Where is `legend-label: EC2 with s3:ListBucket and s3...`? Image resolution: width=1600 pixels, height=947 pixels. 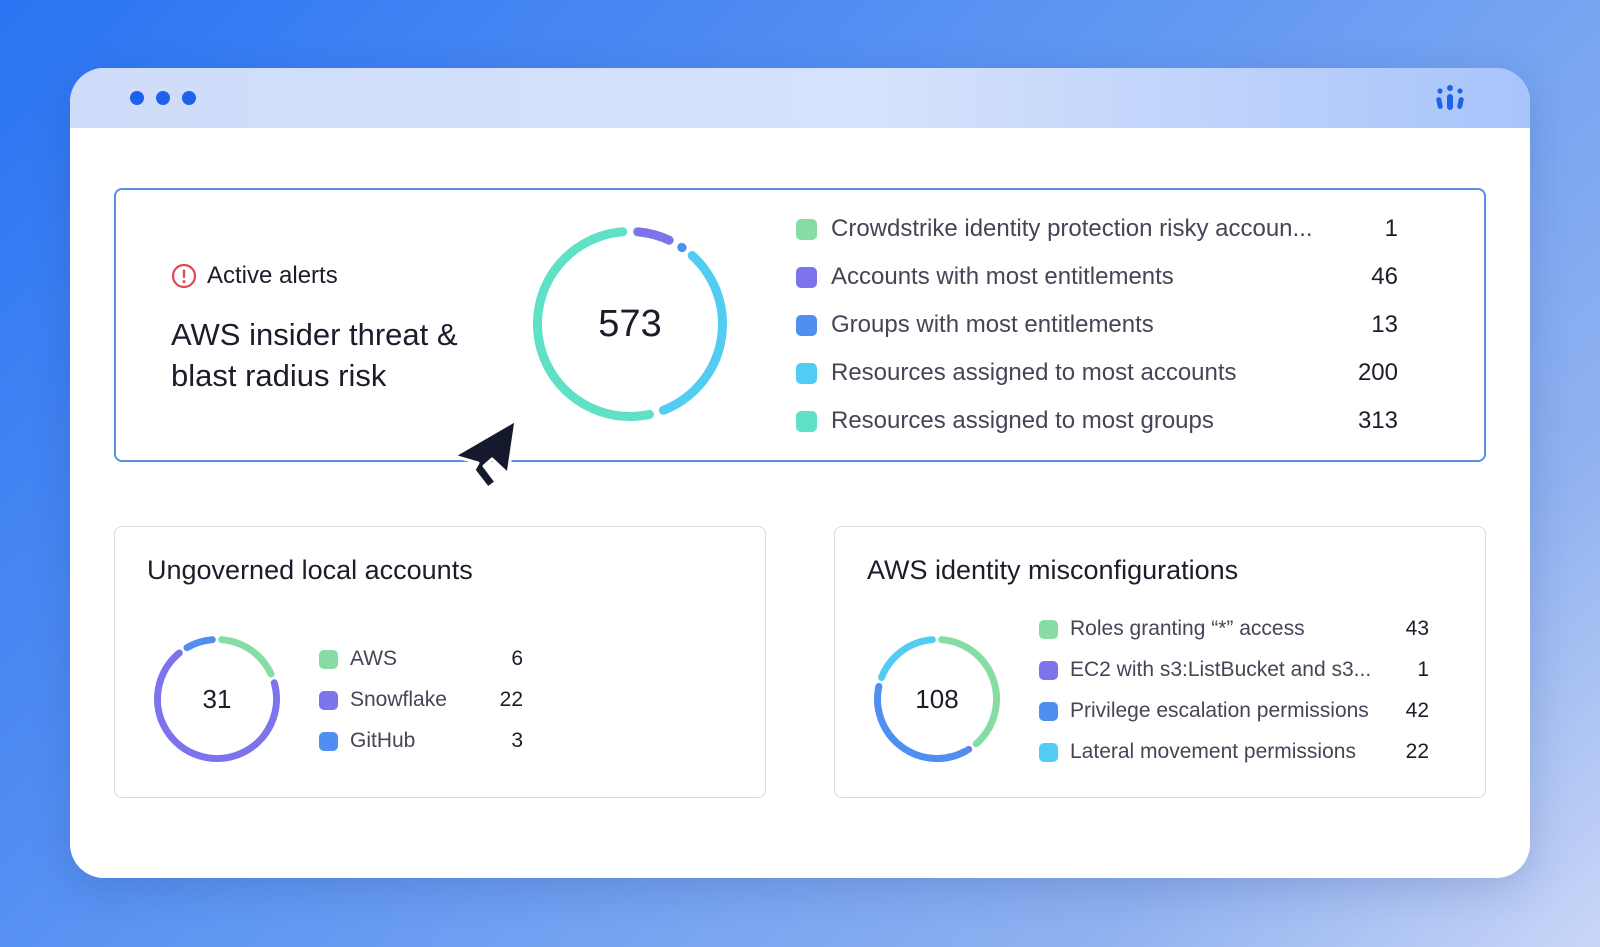 legend-label: EC2 with s3:ListBucket and s3... is located at coordinates (1221, 669).